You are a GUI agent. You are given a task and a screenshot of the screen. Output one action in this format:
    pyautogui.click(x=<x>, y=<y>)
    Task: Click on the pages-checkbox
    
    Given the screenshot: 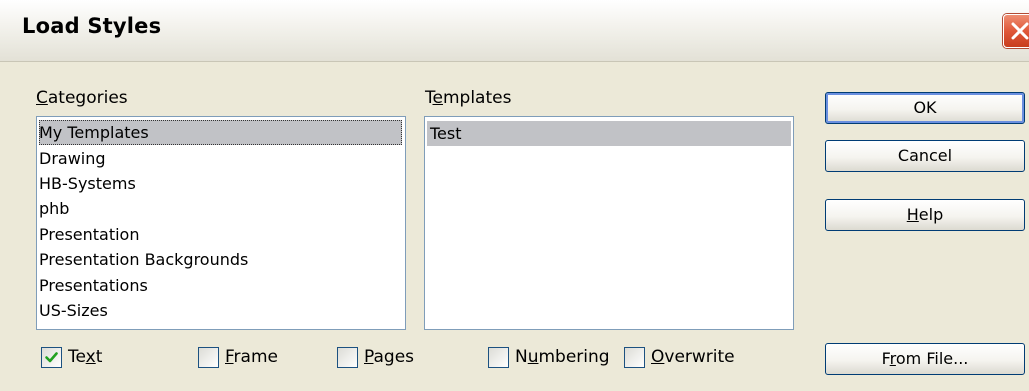 What is the action you would take?
    pyautogui.click(x=347, y=357)
    